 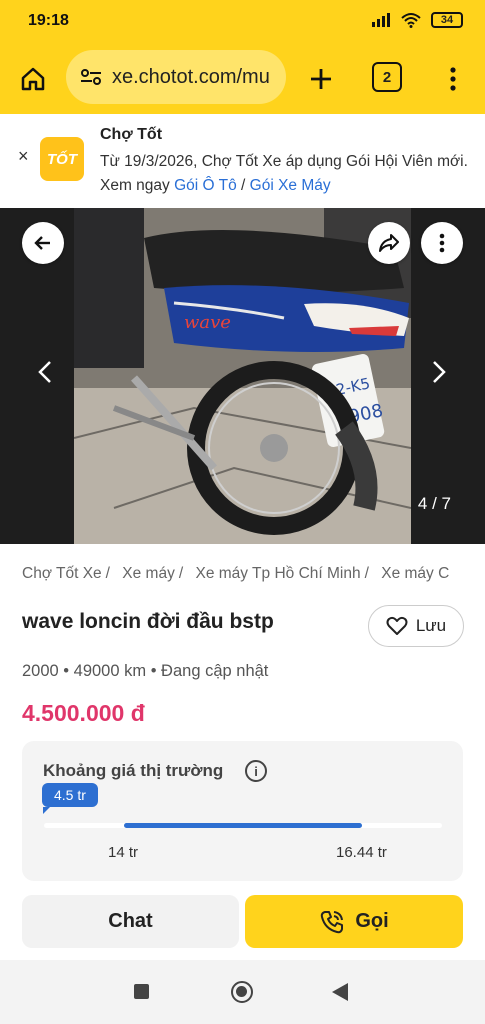 I want to click on banner-title: Chợ Tốt, so click(x=131, y=134).